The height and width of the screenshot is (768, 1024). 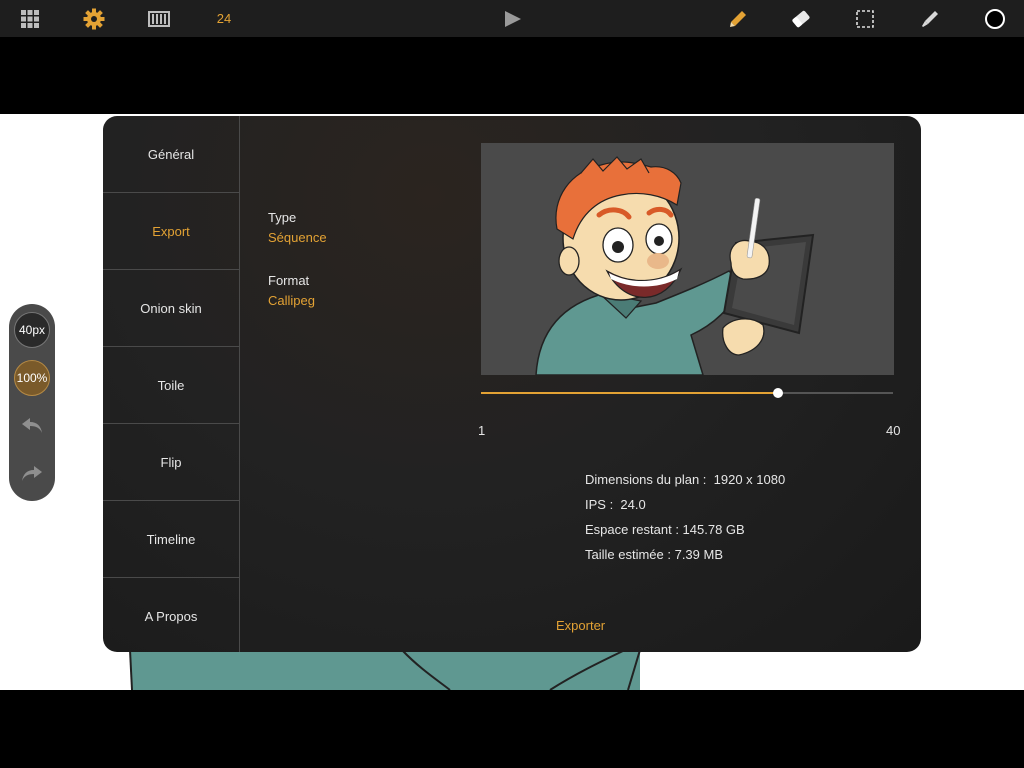 I want to click on menu-item-onion-skin: Onion skin, so click(x=171, y=308).